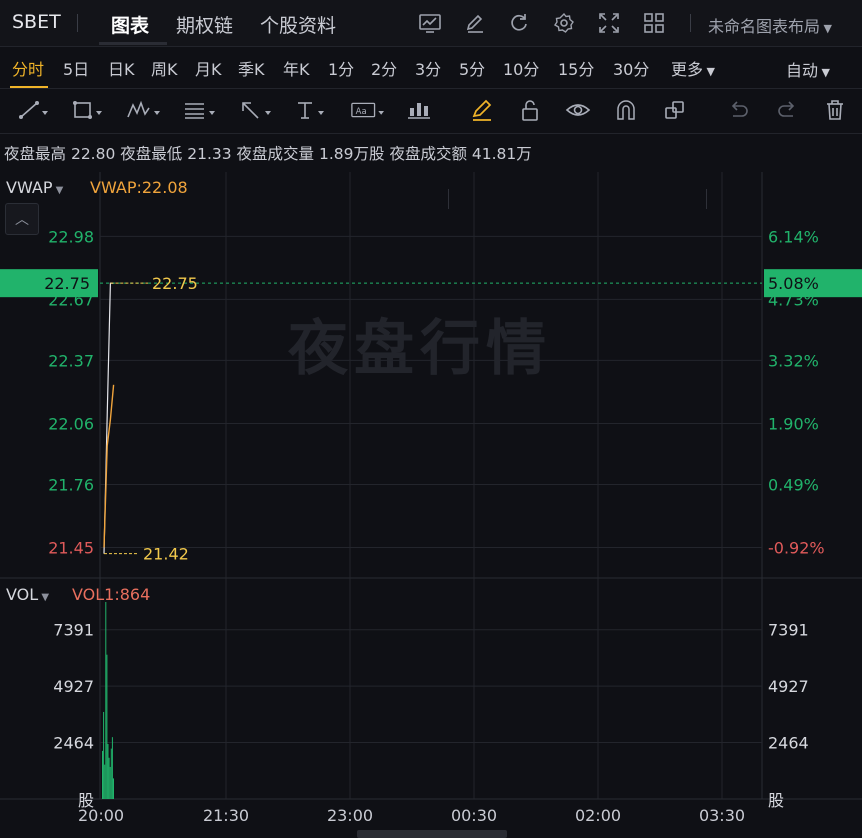 The image size is (862, 838). I want to click on volume-unit-label: 股, so click(86, 800).